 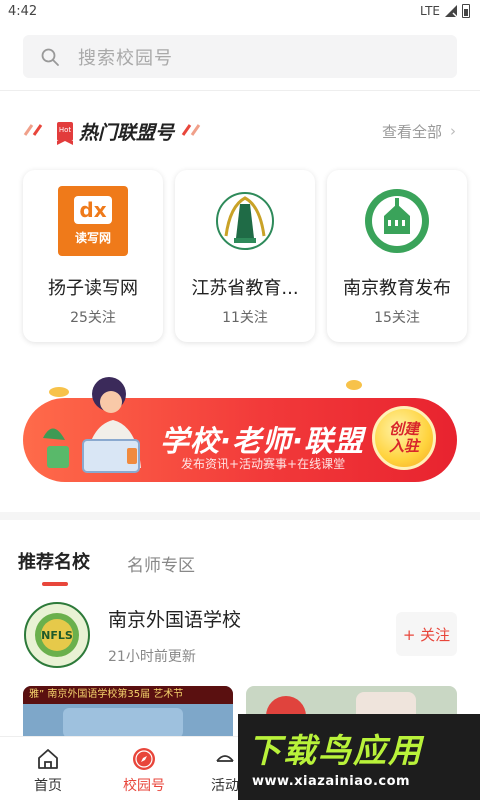 I want to click on nav-campus: 校园号, so click(x=144, y=768).